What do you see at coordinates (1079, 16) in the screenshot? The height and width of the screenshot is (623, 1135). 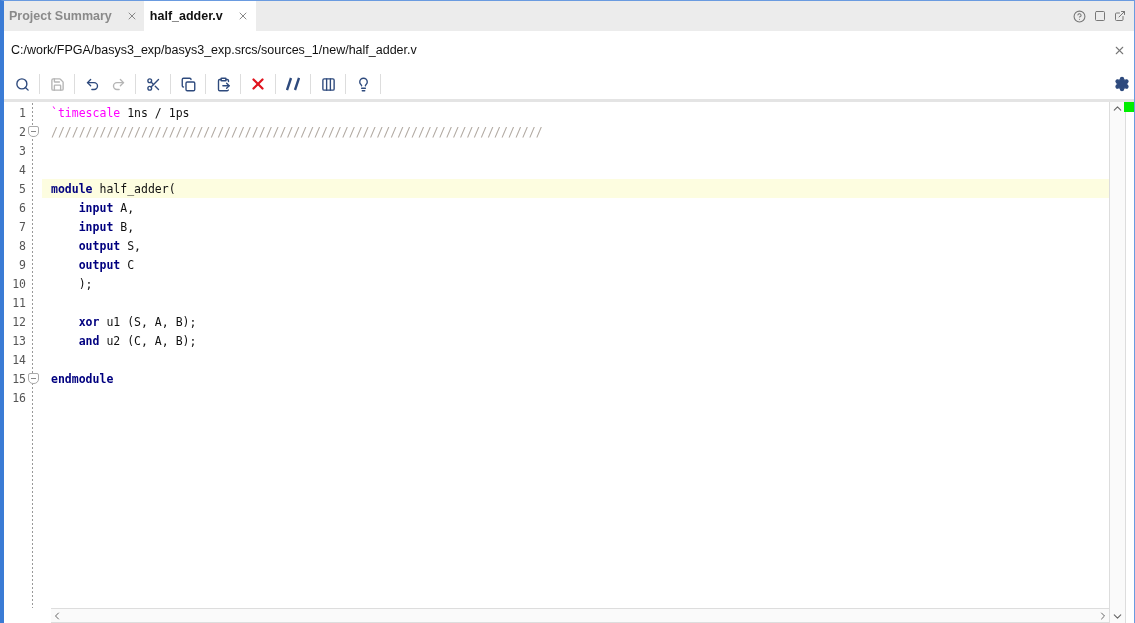 I see `help-icon` at bounding box center [1079, 16].